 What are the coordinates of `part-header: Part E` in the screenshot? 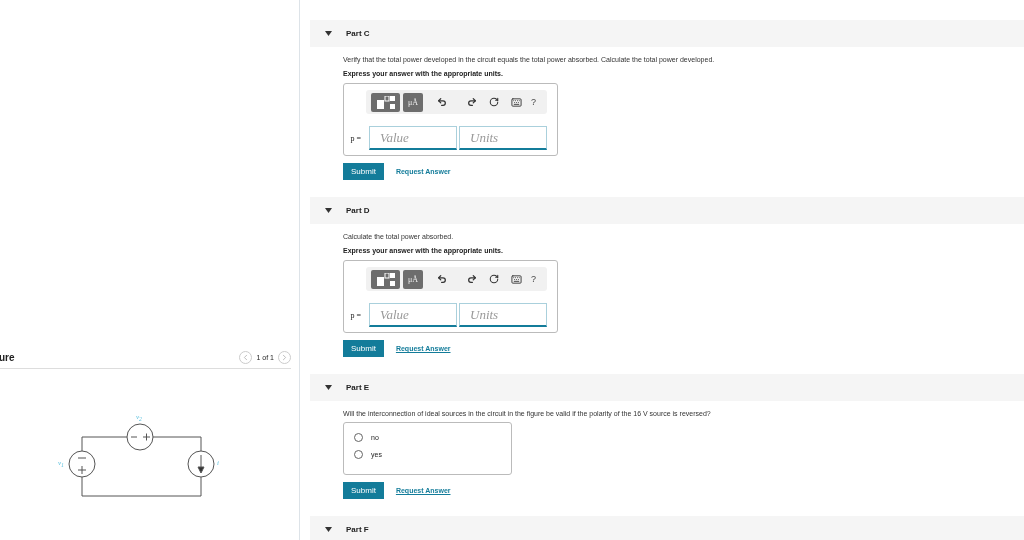 It's located at (667, 387).